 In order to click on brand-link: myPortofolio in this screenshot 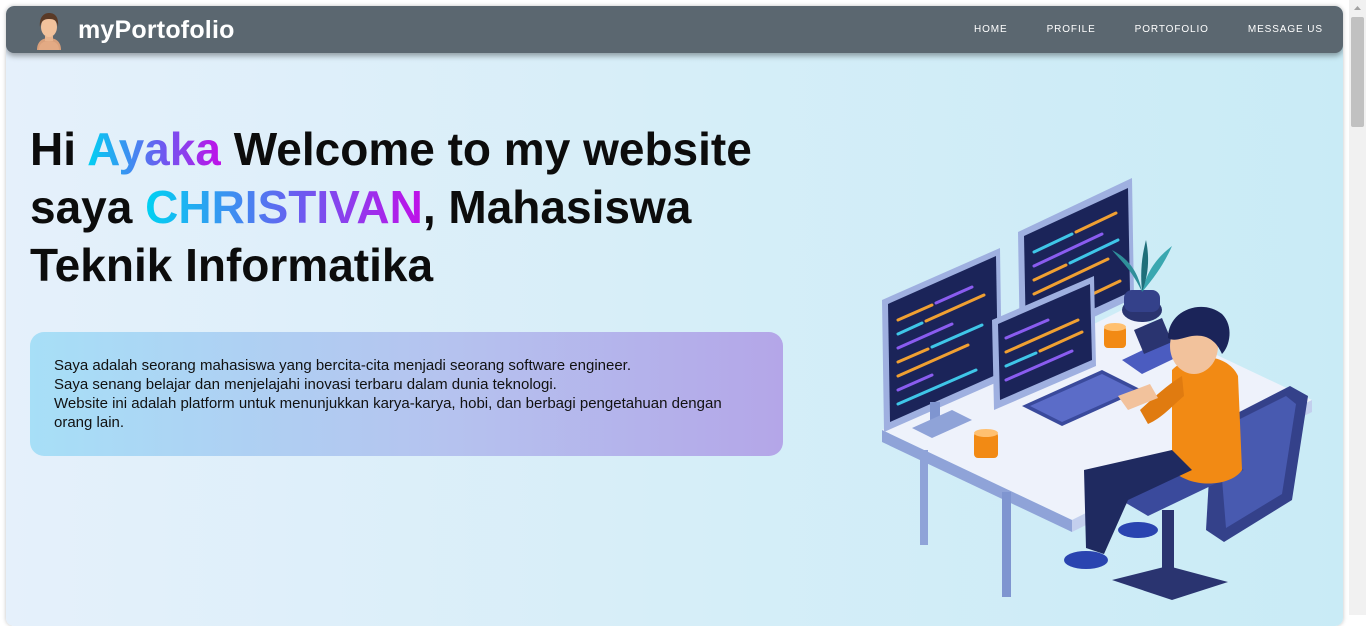, I will do `click(133, 30)`.